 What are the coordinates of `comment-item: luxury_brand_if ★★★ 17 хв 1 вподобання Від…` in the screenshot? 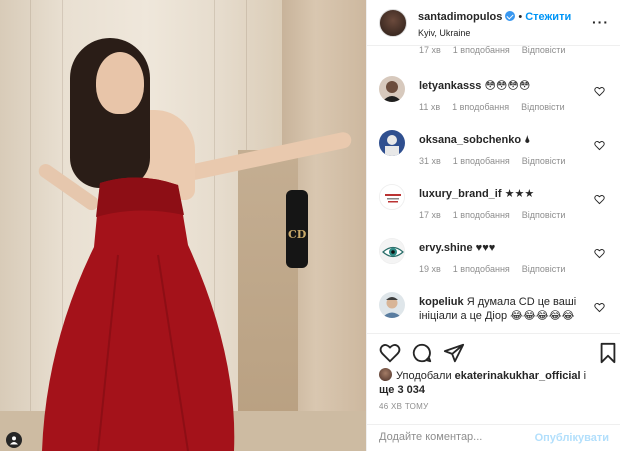 It's located at (493, 211).